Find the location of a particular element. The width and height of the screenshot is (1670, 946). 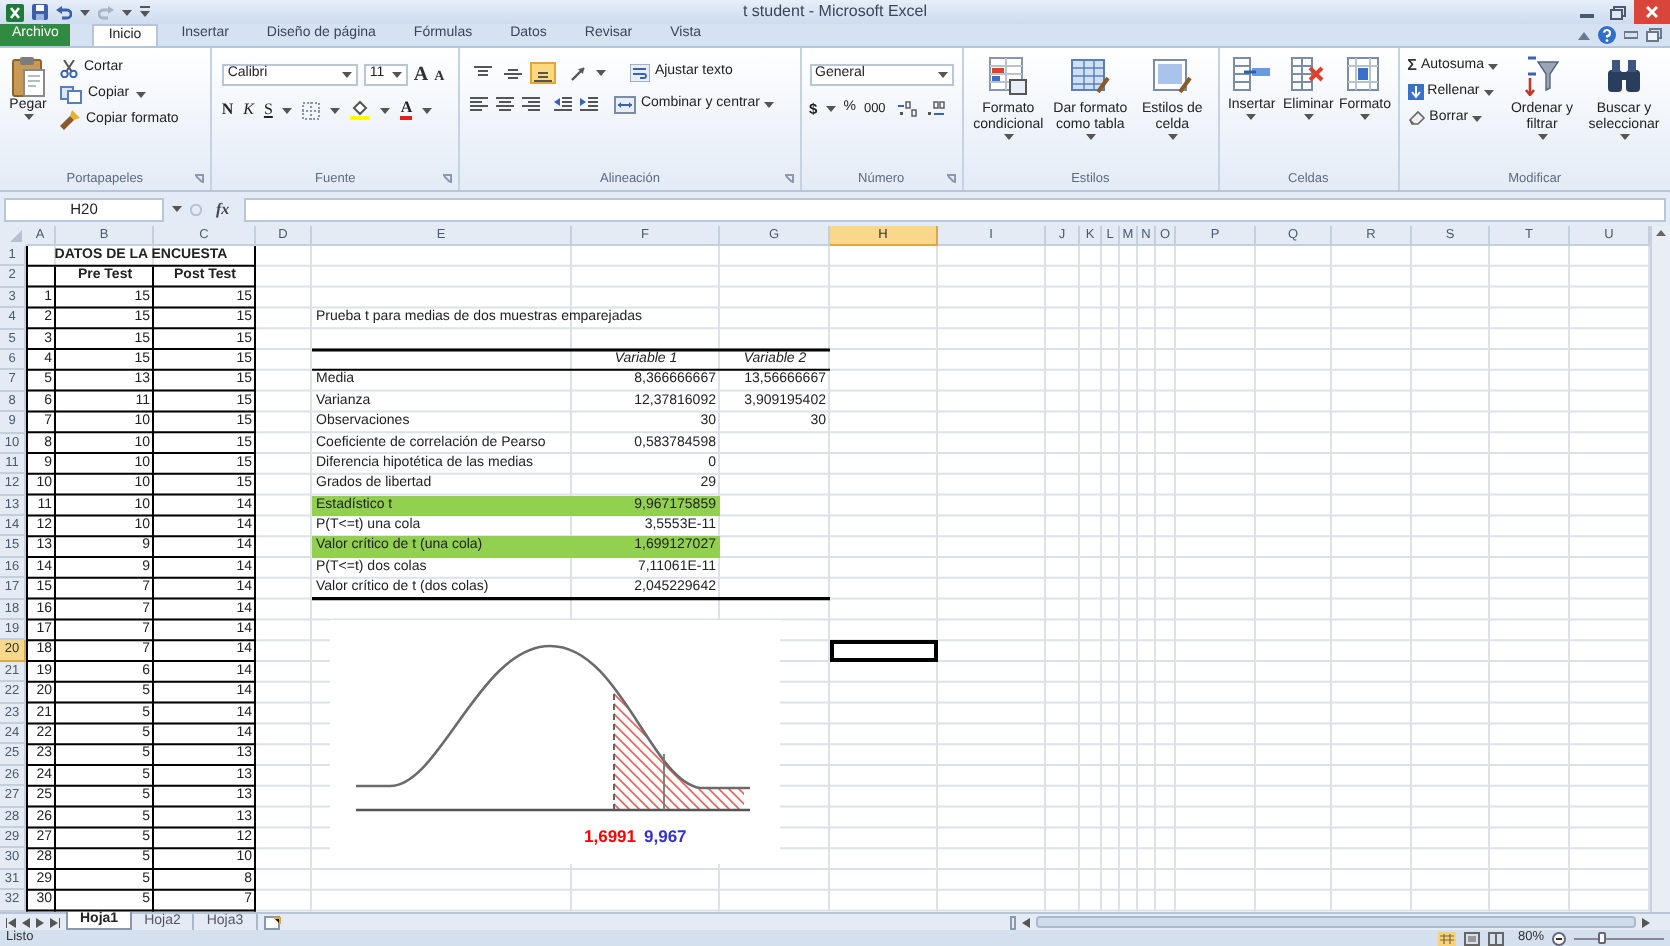

page-layout-icon is located at coordinates (1471, 938).